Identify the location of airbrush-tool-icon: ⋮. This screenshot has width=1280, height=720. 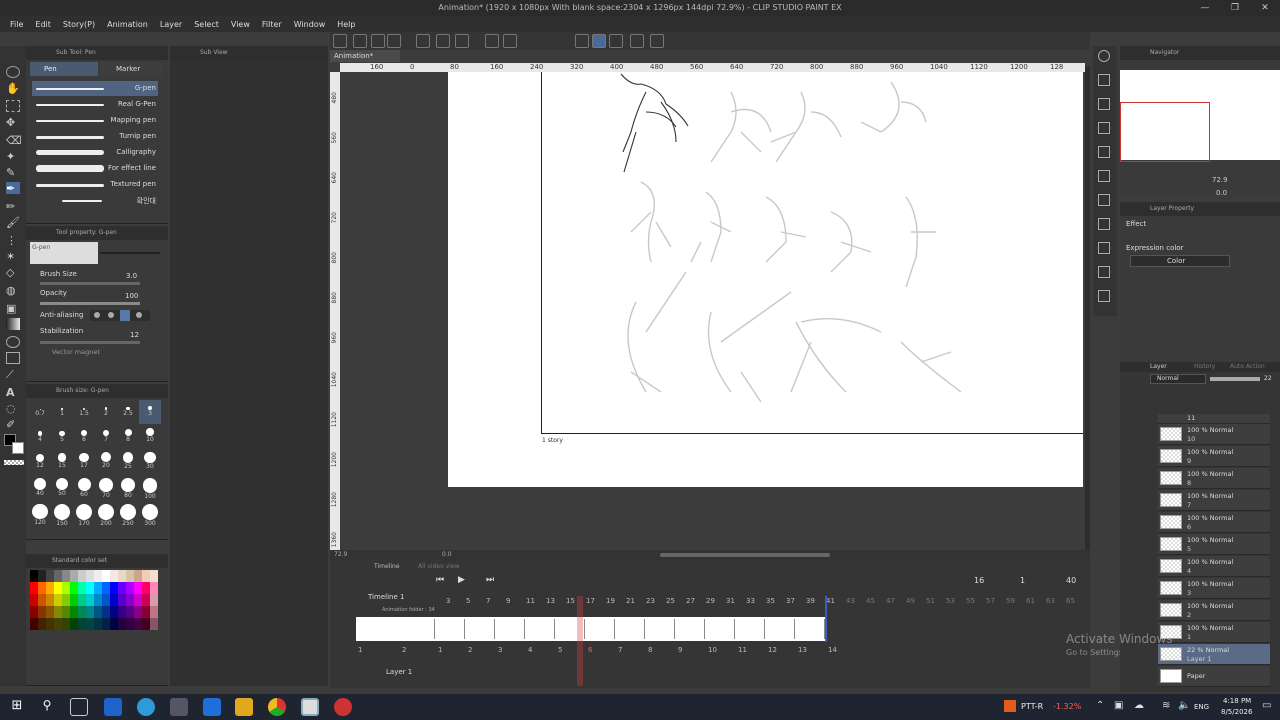
(13, 240).